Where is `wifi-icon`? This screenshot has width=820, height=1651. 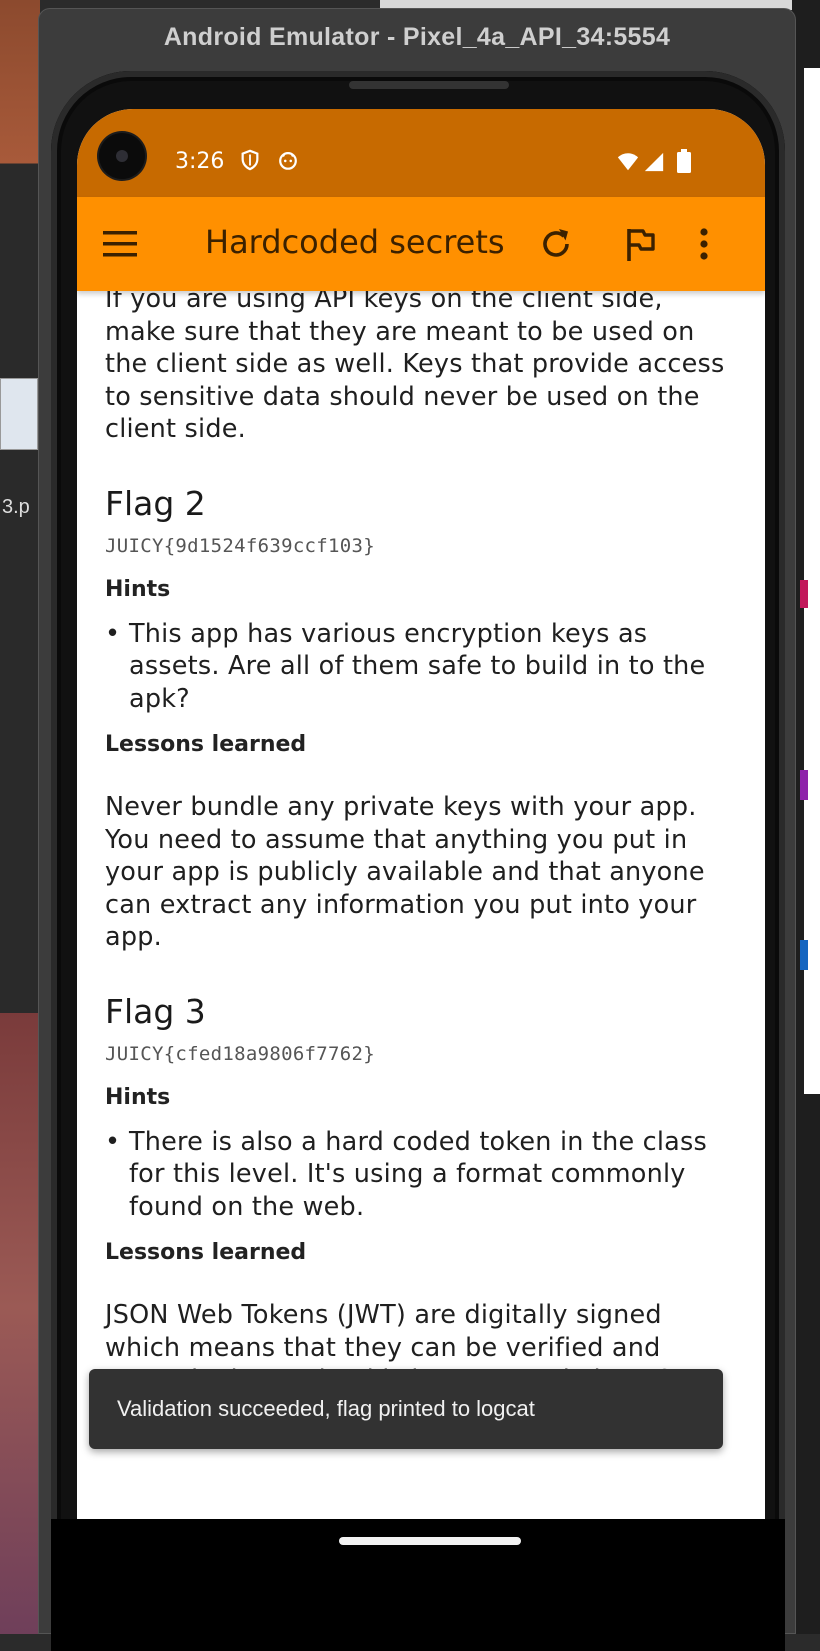 wifi-icon is located at coordinates (628, 162).